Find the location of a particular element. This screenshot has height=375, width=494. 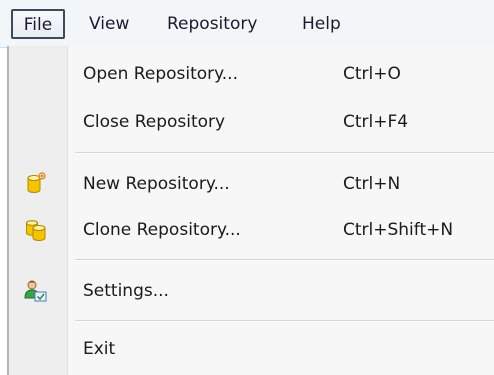

menu-file: File is located at coordinates (38, 24).